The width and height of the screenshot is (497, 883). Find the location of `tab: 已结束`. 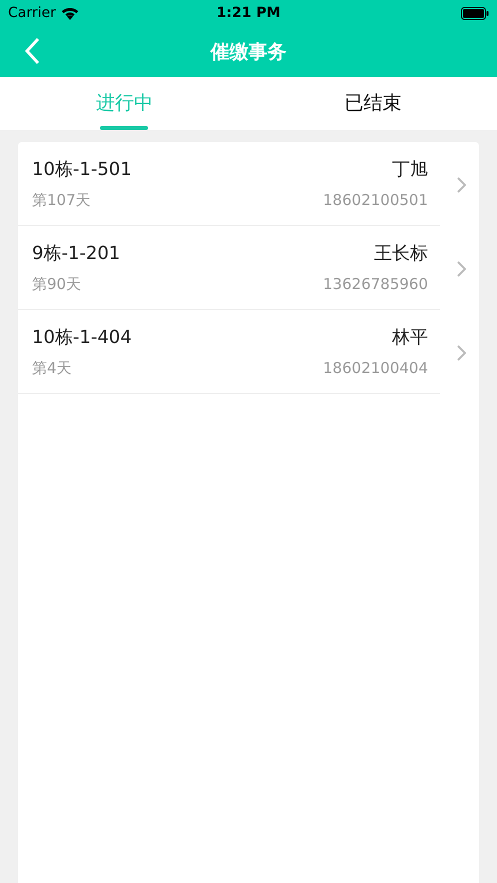

tab: 已结束 is located at coordinates (372, 103).